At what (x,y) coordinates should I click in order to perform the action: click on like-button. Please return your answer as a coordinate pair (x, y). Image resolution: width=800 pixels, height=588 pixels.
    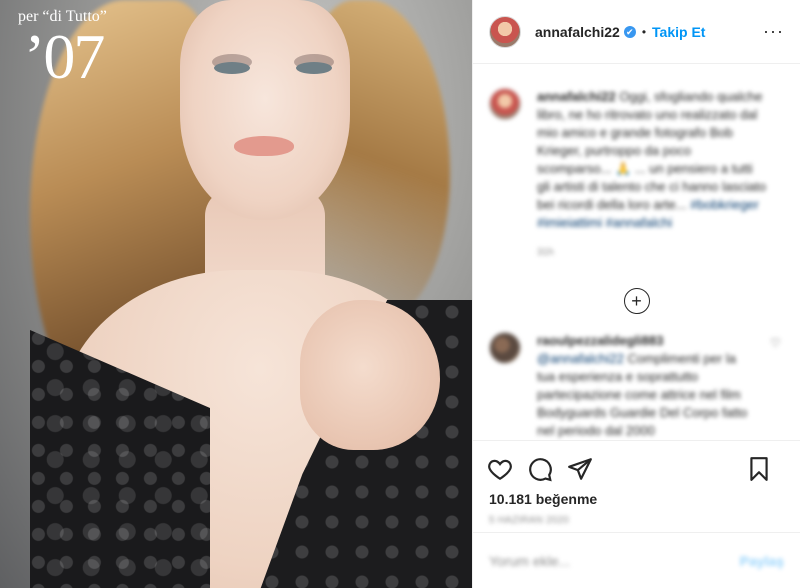
    Looking at the image, I should click on (507, 469).